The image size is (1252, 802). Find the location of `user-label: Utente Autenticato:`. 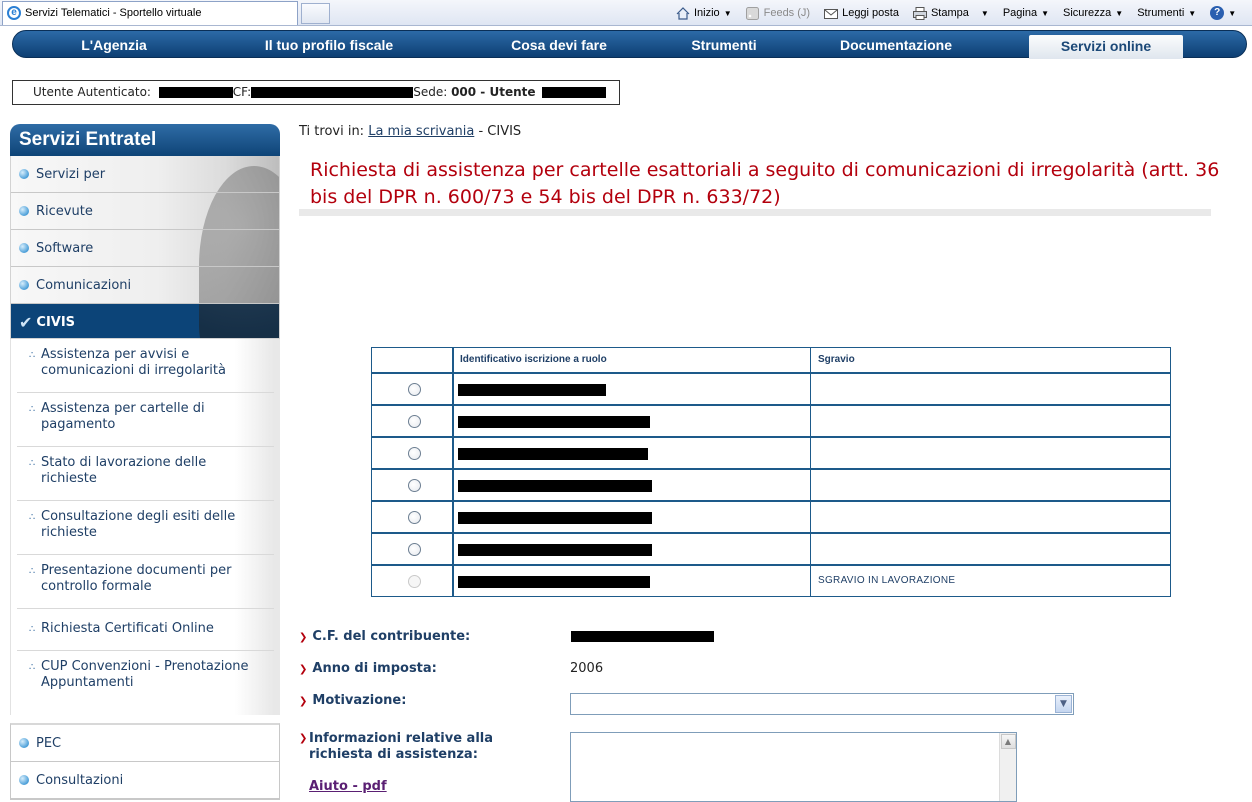

user-label: Utente Autenticato: is located at coordinates (92, 92).